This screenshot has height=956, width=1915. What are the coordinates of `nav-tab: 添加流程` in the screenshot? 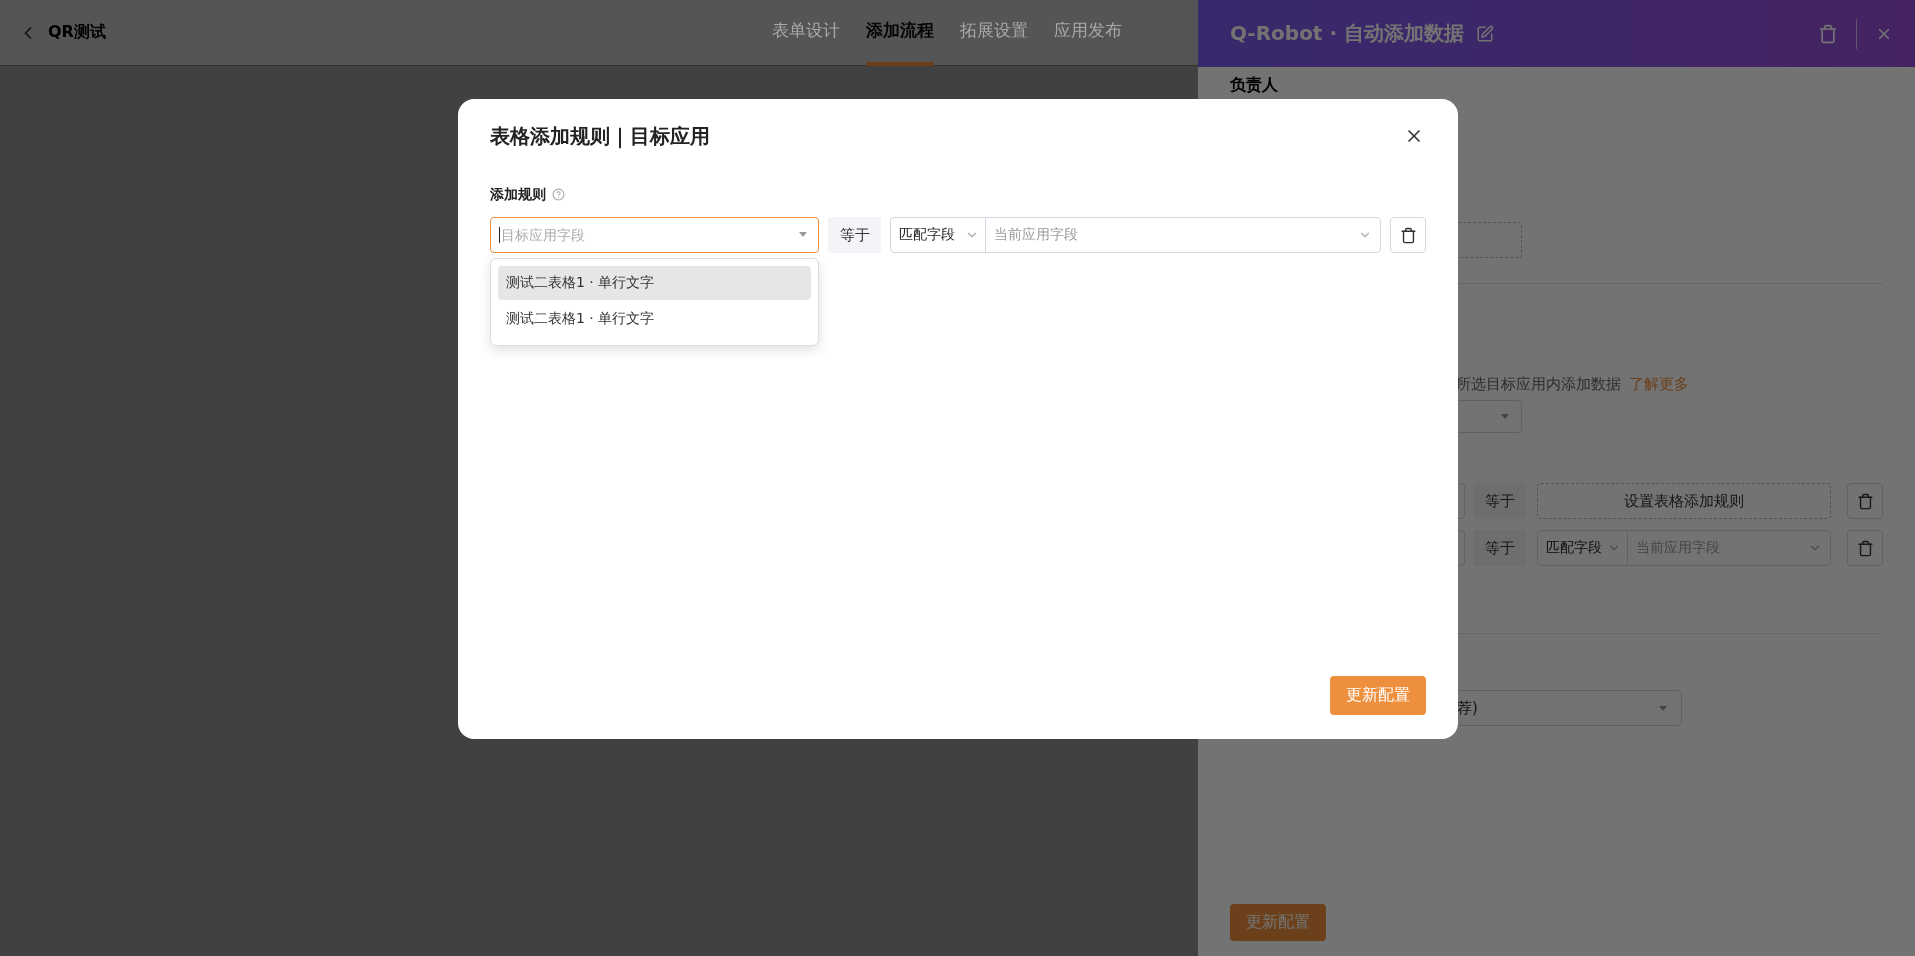 It's located at (900, 33).